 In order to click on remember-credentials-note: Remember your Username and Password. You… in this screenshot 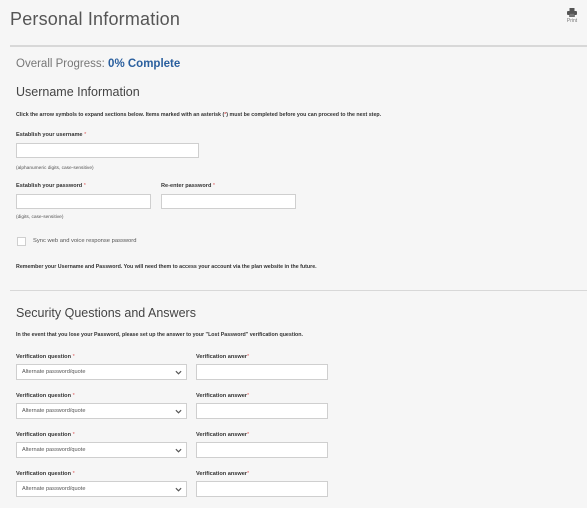, I will do `click(166, 267)`.